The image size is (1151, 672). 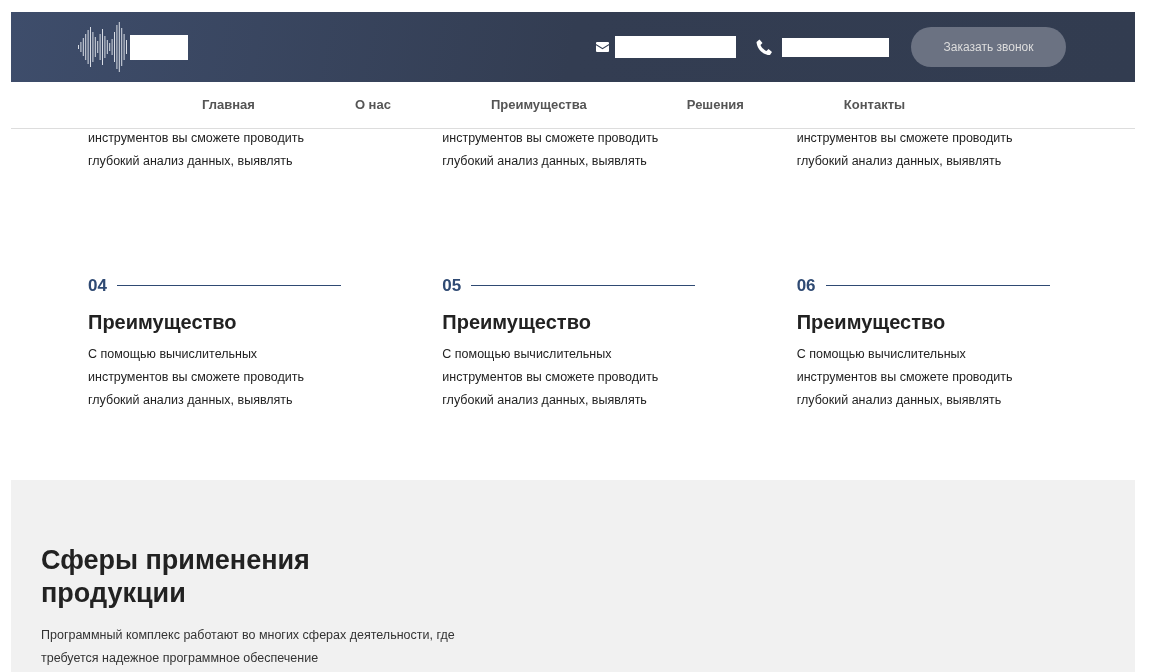 I want to click on nav-link: Преимущества, so click(x=538, y=105).